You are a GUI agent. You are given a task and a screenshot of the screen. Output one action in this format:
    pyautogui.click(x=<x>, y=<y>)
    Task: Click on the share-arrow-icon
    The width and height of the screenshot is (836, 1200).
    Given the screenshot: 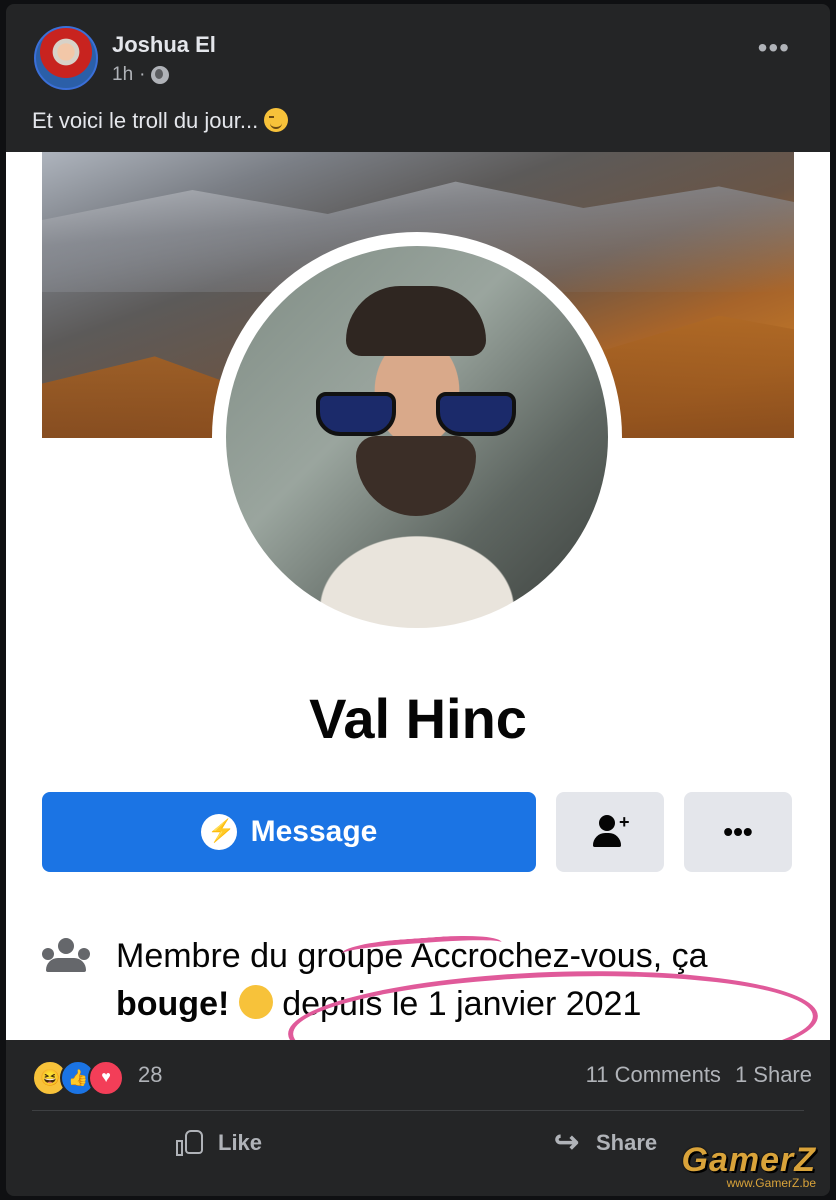 What is the action you would take?
    pyautogui.click(x=569, y=1142)
    